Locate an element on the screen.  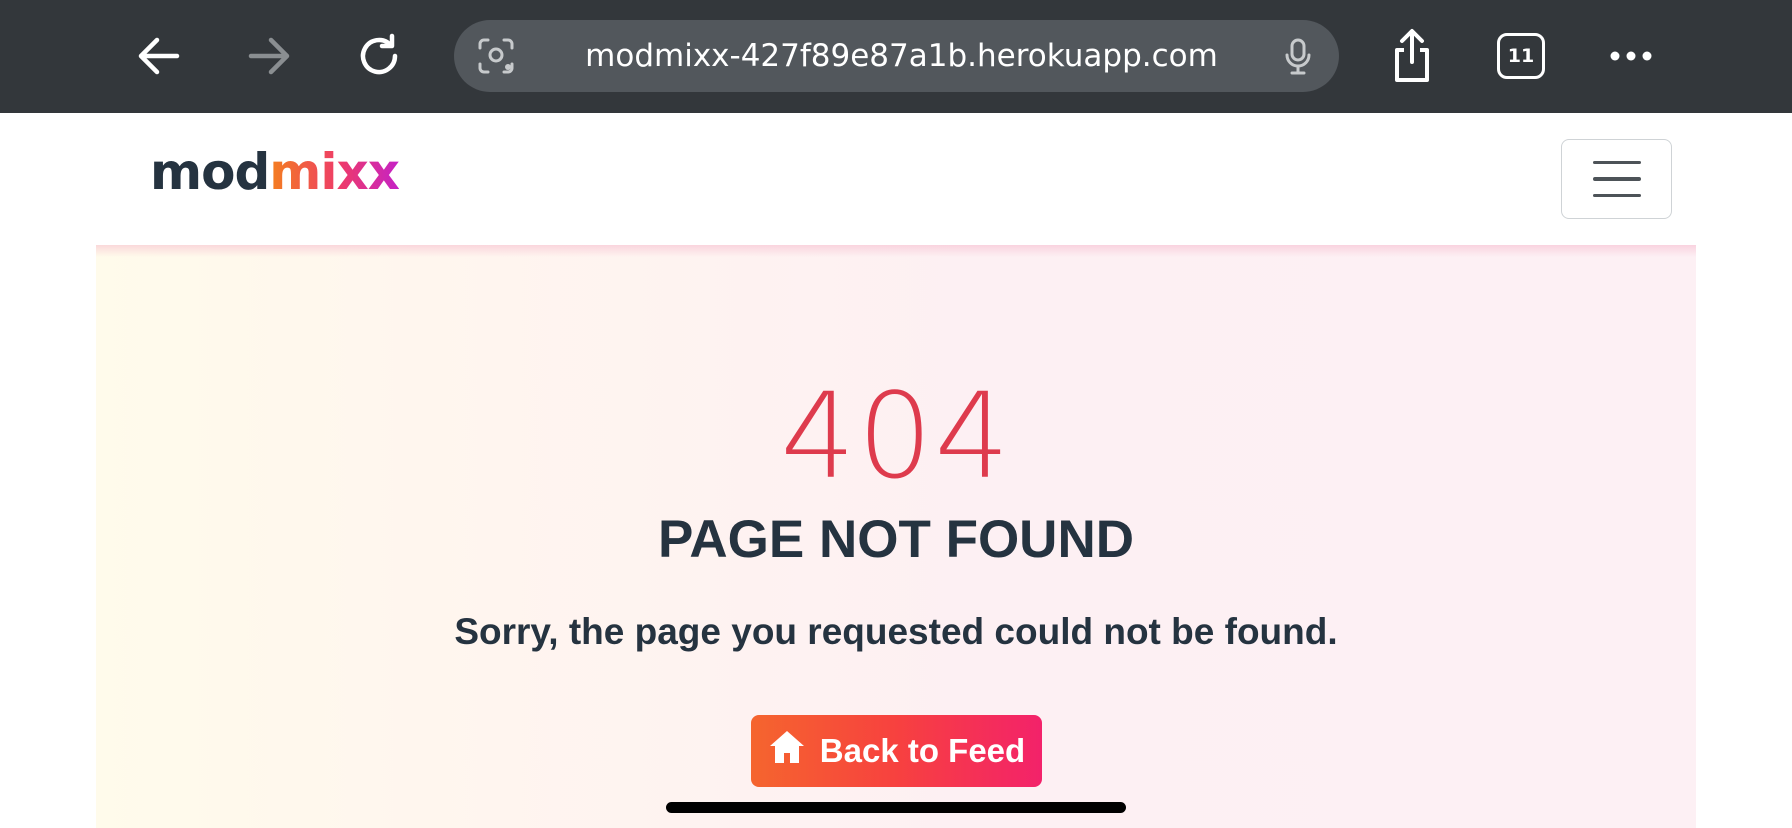
back-to-feed-label: Back to Feed is located at coordinates (922, 750).